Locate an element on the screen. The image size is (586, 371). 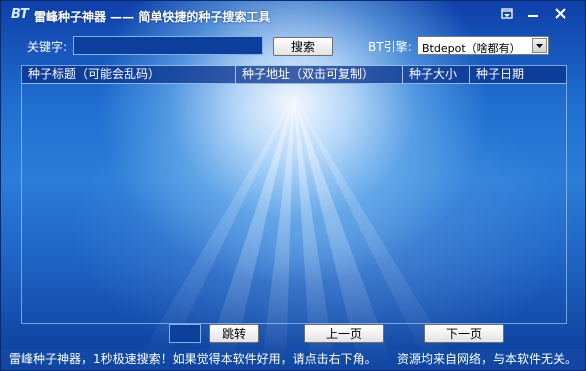
column-header-title: 种子标题（可能会乱码） is located at coordinates (129, 74).